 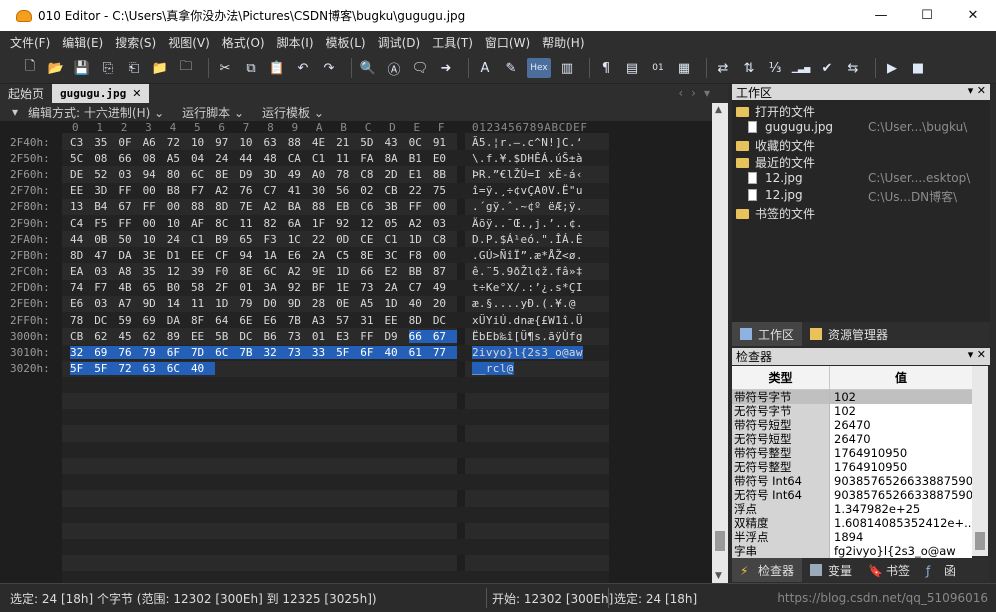 I want to click on hex-byte: 24, so click(x=227, y=158).